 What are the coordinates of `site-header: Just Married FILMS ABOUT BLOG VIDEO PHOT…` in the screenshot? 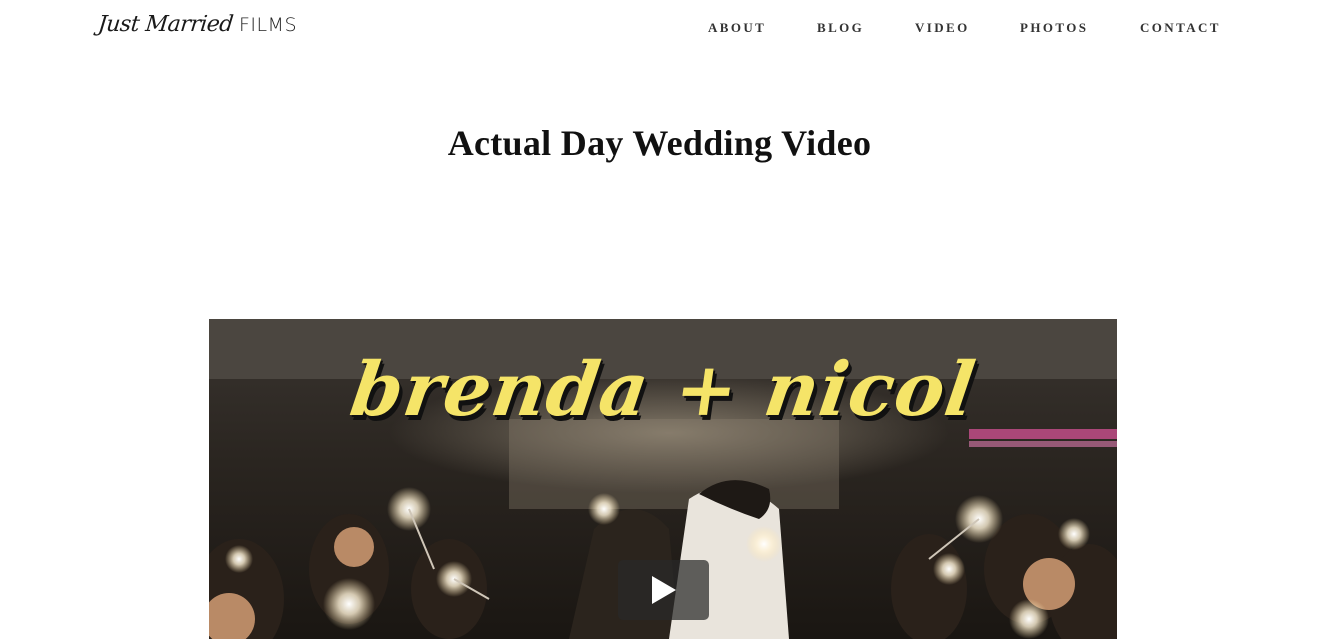 It's located at (659, 30).